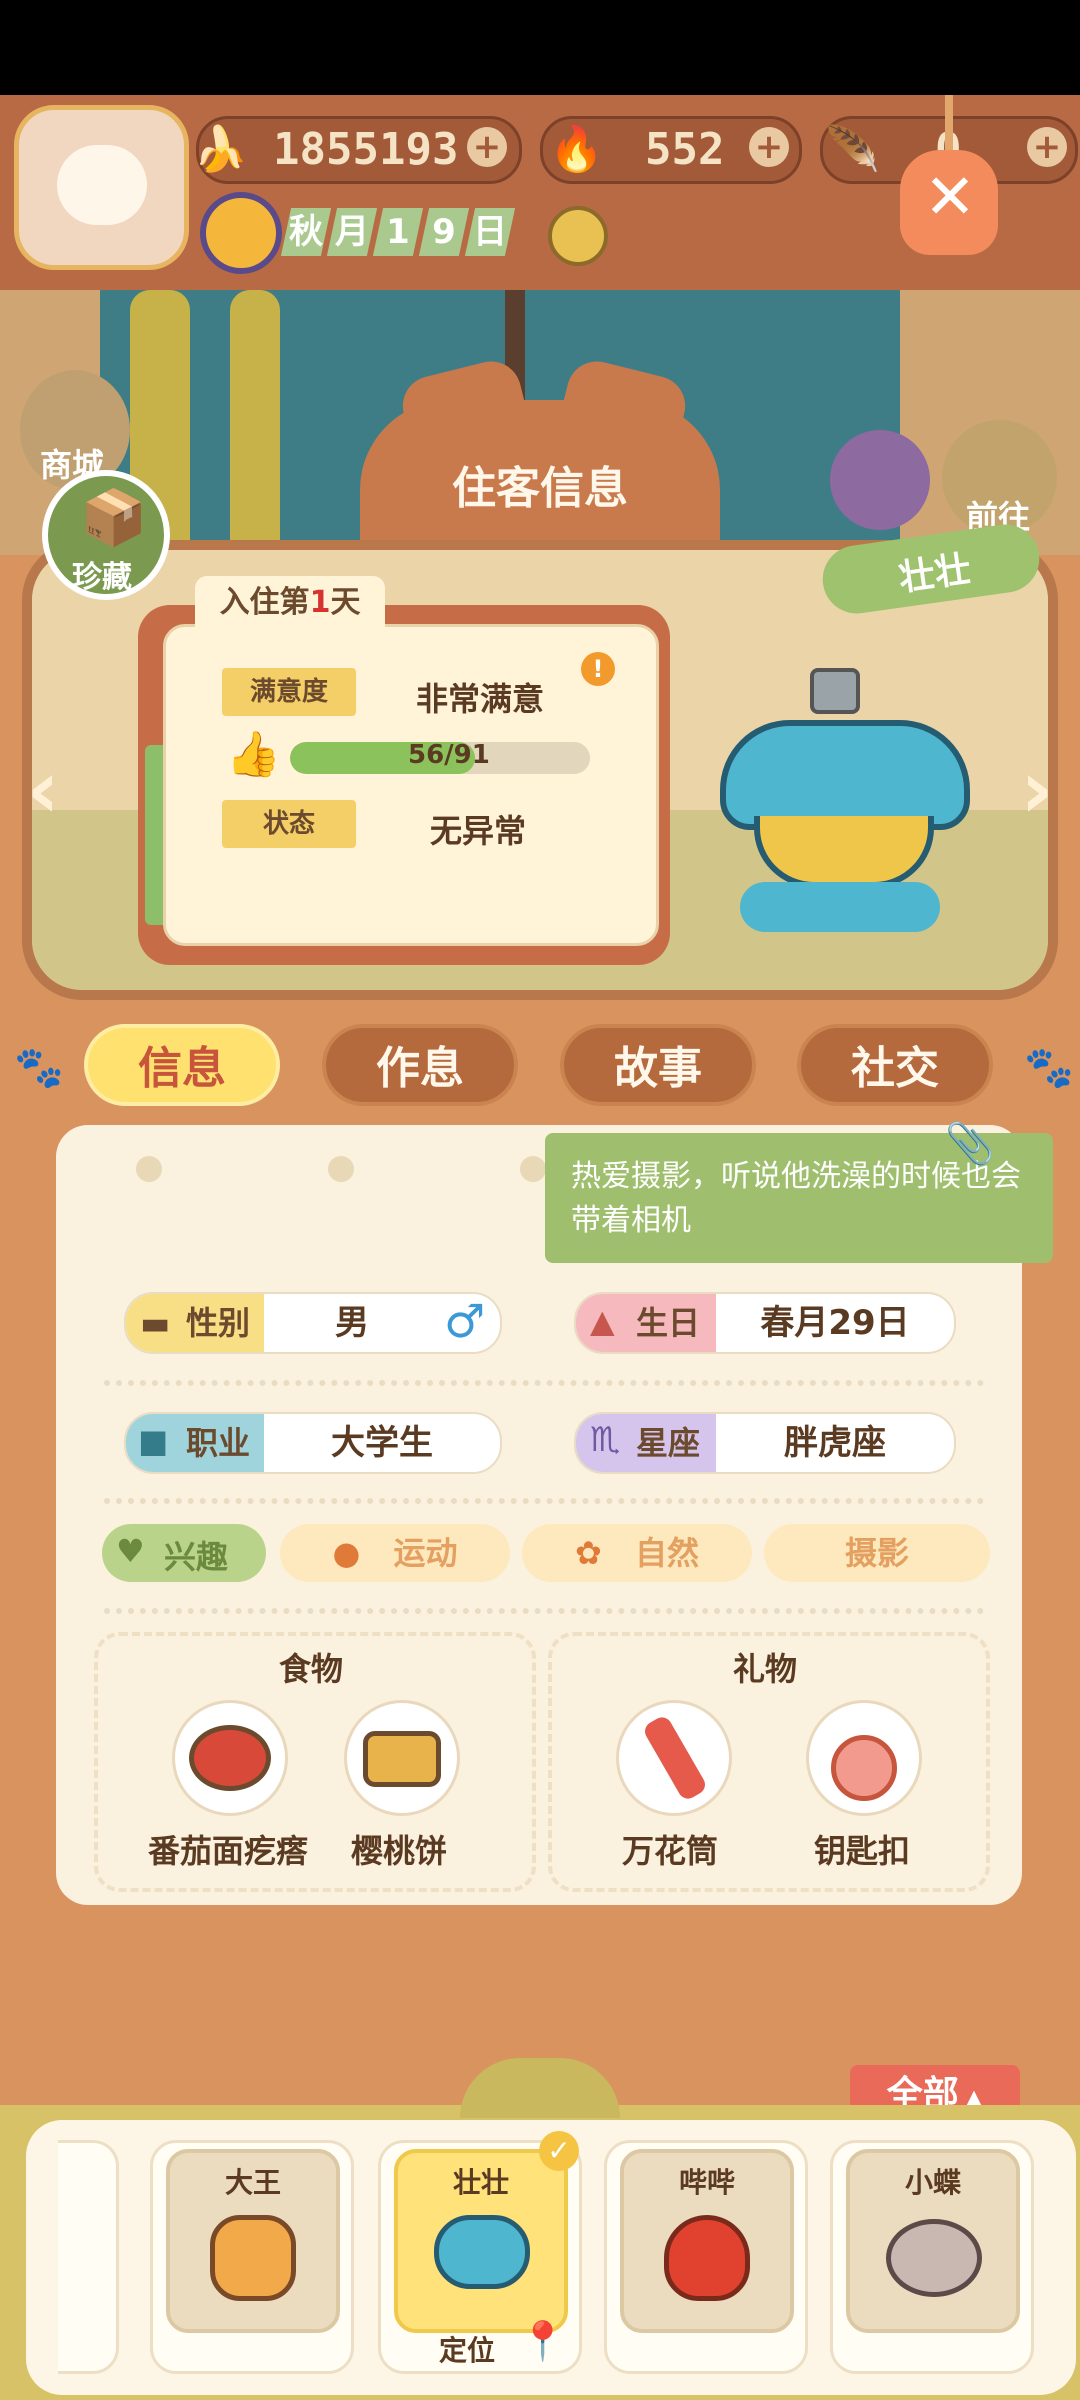  Describe the element at coordinates (602, 1321) in the screenshot. I see `cake-icon: ▲` at that location.